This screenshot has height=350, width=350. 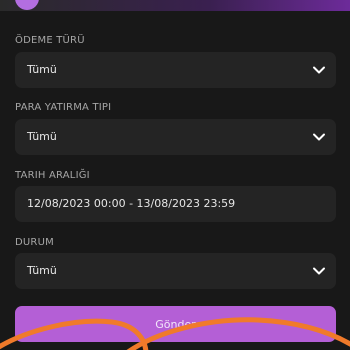 I want to click on deposit-type-label: PARA YATIRMA TIPI, so click(x=63, y=107).